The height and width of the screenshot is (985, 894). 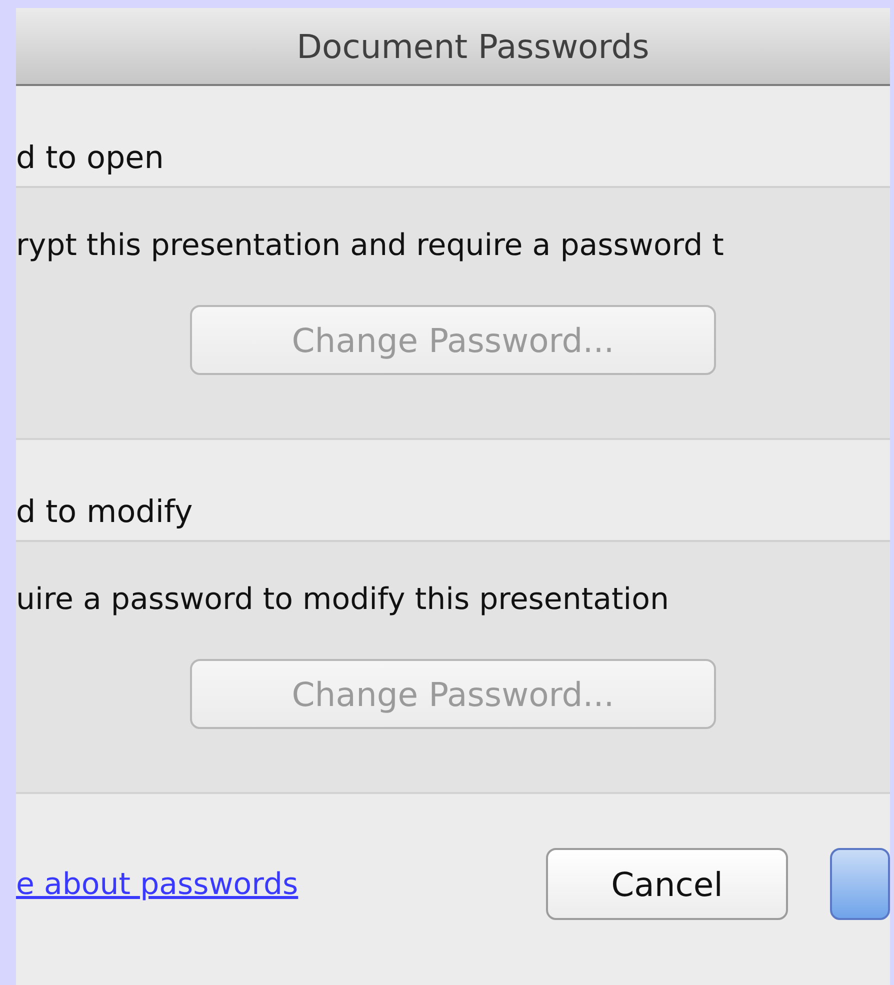 What do you see at coordinates (281, 884) in the screenshot?
I see `help-link: e about passwords` at bounding box center [281, 884].